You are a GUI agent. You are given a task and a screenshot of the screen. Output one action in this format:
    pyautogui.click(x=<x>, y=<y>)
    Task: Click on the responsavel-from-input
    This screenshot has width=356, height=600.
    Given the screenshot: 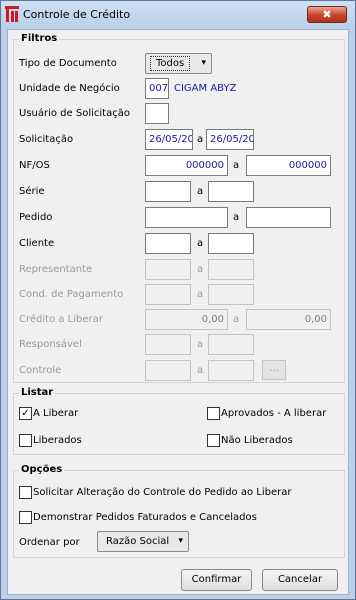 What is the action you would take?
    pyautogui.click(x=168, y=344)
    